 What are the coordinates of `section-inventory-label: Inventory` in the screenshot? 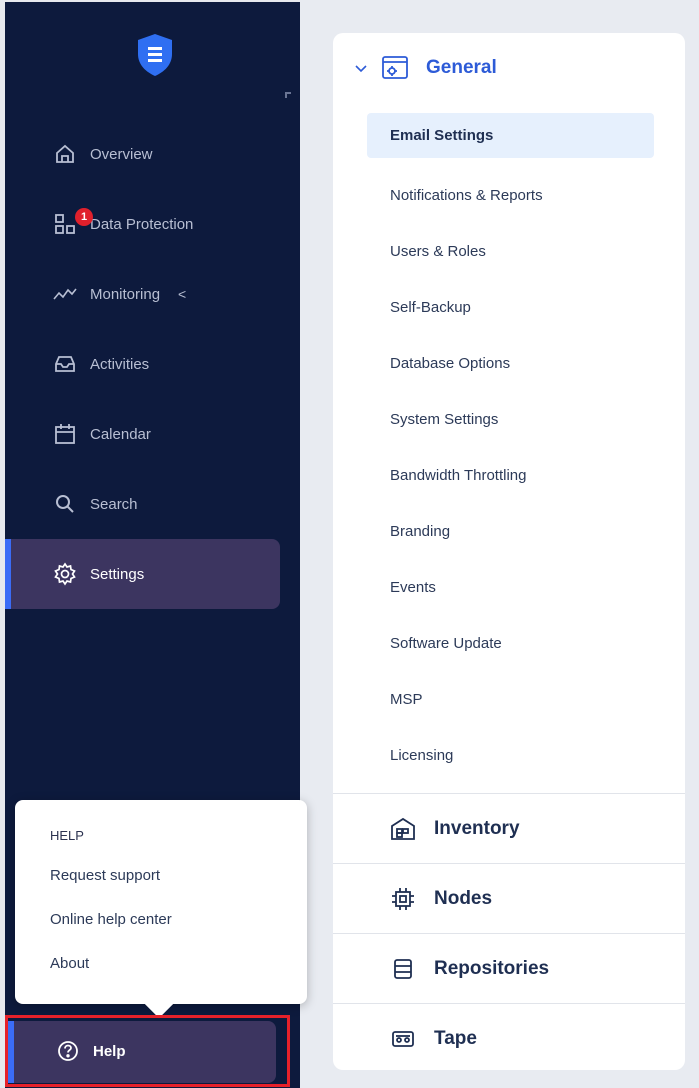 It's located at (477, 828).